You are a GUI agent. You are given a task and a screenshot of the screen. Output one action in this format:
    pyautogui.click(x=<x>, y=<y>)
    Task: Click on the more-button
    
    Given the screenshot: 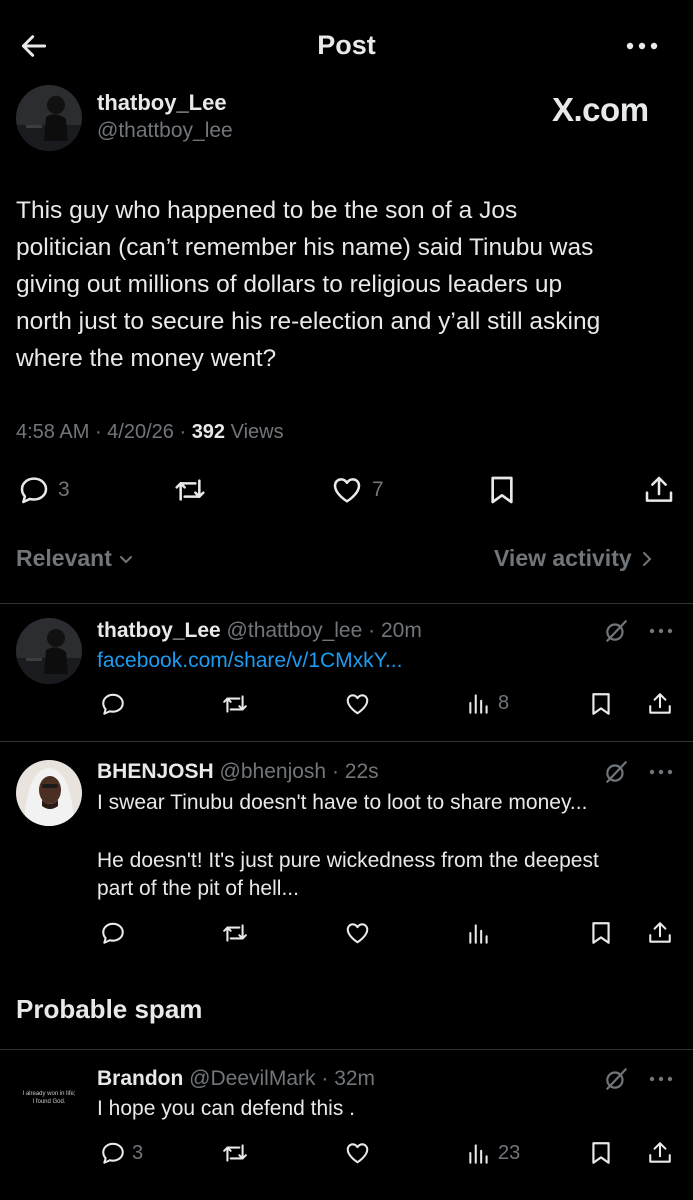 What is the action you would take?
    pyautogui.click(x=642, y=46)
    